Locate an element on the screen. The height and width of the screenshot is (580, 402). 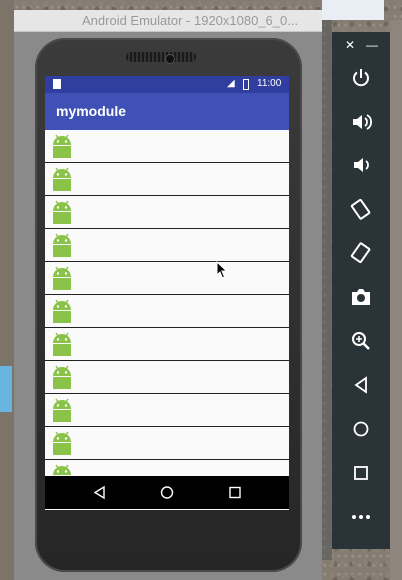
panel-close-button: ✕ is located at coordinates (350, 45).